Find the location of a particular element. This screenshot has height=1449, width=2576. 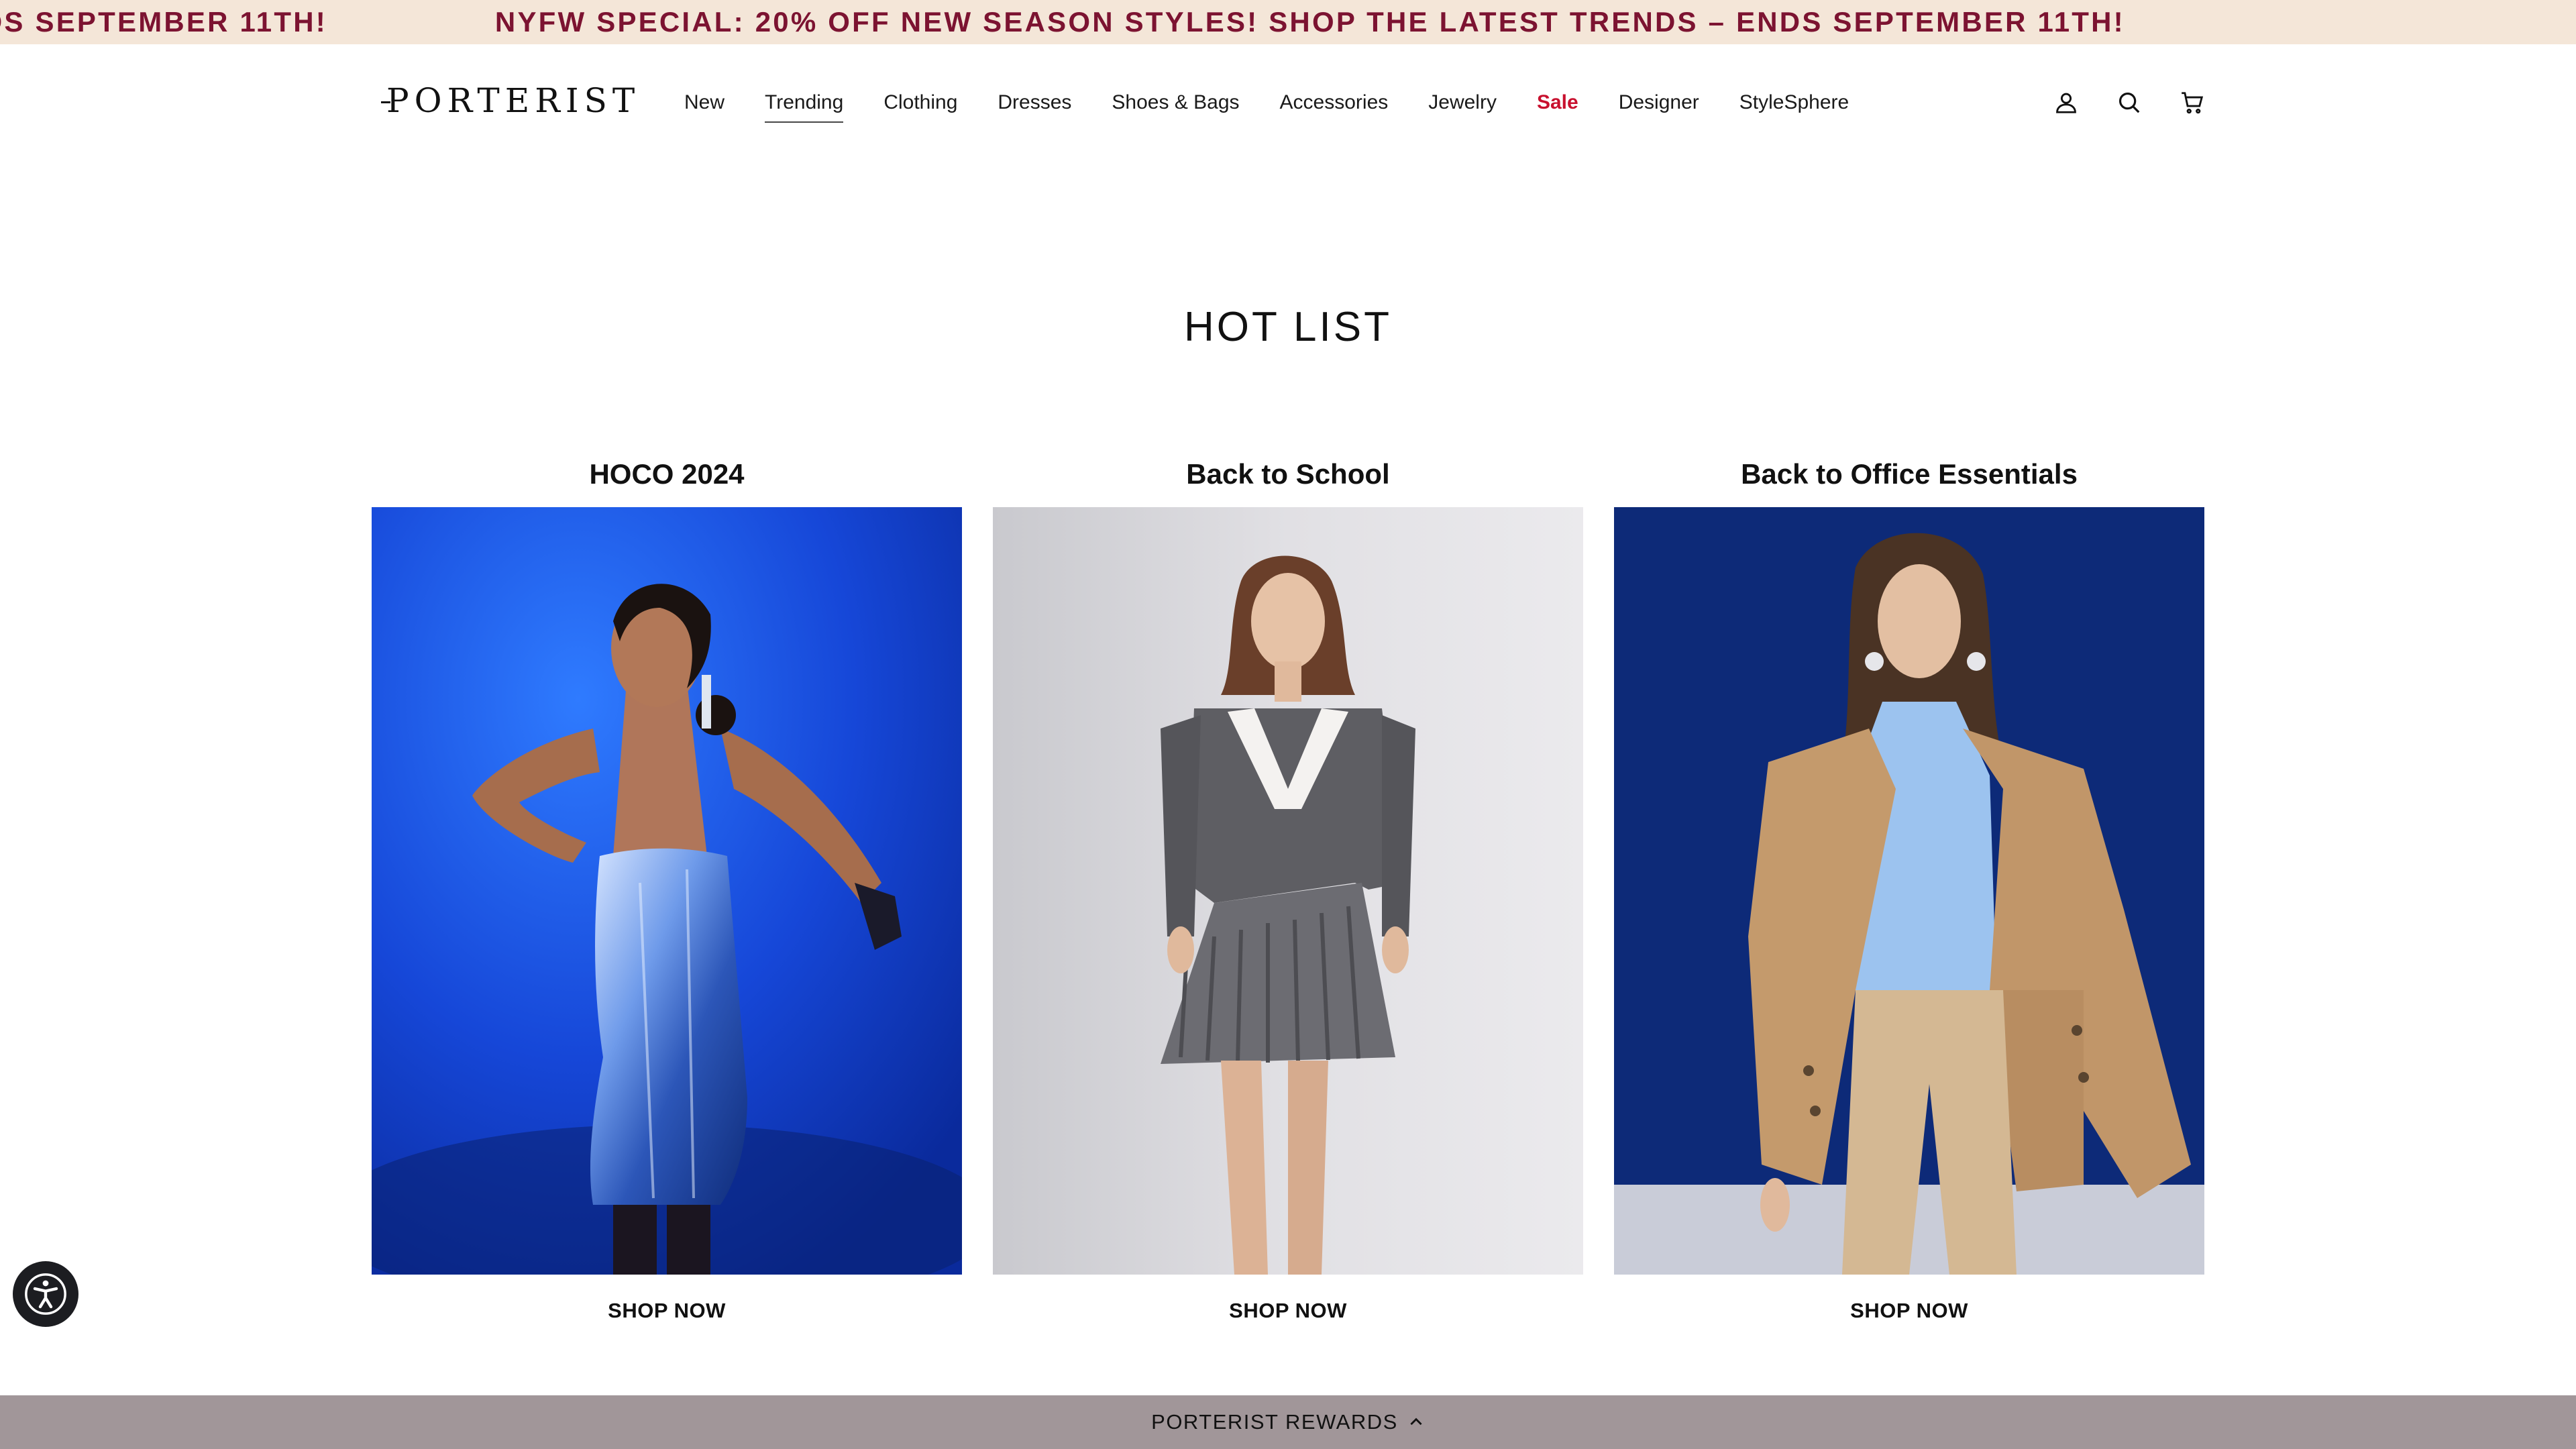

account-icon is located at coordinates (2066, 103).